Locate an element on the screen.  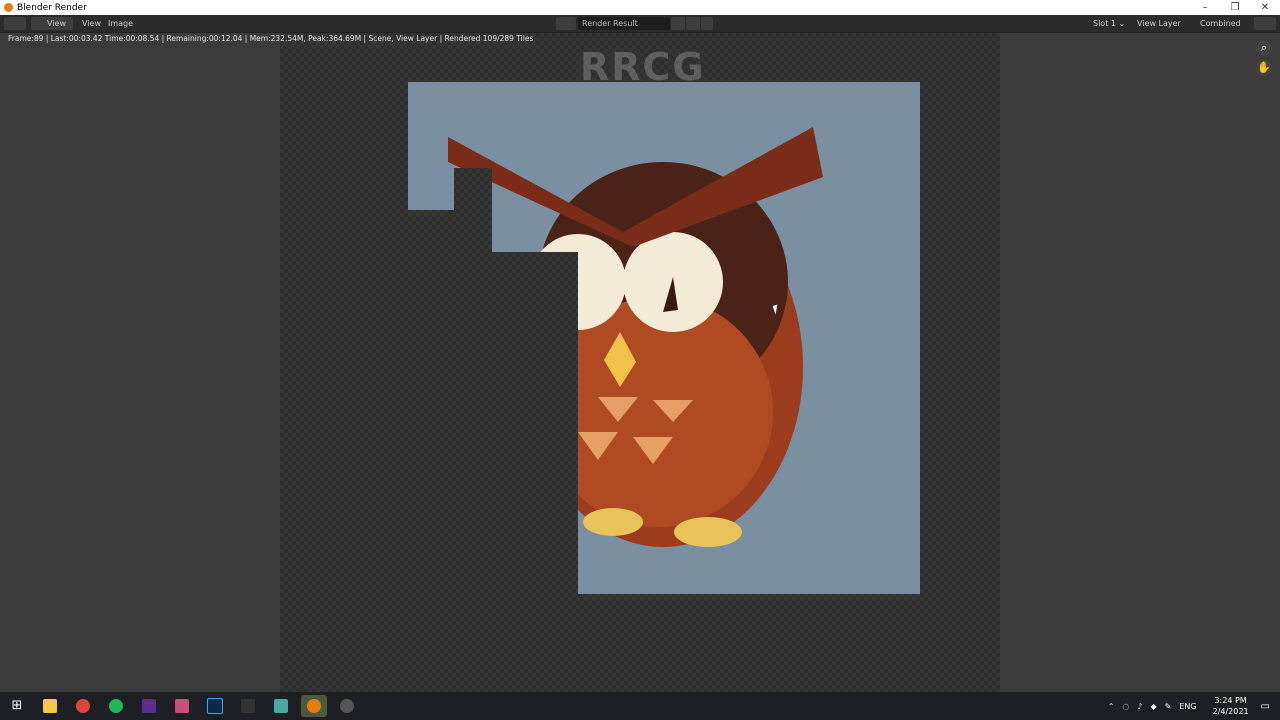
view-layer-label: View Layer is located at coordinates (1159, 23).